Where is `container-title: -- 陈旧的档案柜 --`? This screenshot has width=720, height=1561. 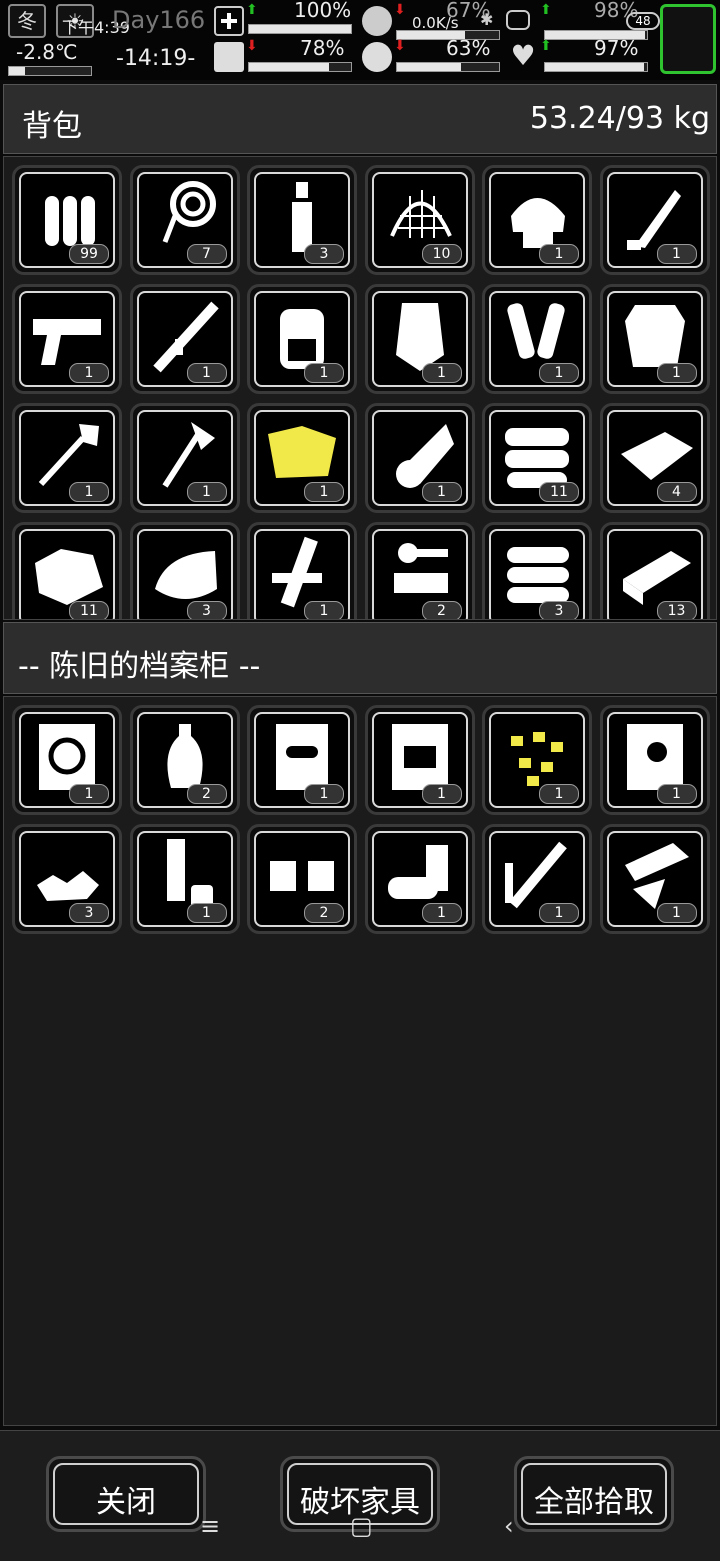 container-title: -- 陈旧的档案柜 -- is located at coordinates (139, 666).